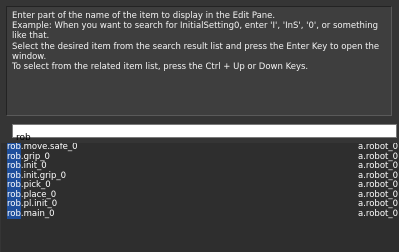 The height and width of the screenshot is (252, 399). I want to click on result-row: rob.init.grip_0 a.robot_0, so click(200, 176).